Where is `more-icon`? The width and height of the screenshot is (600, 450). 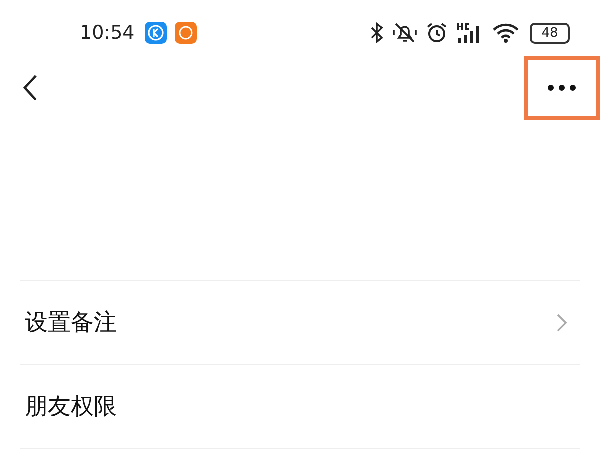 more-icon is located at coordinates (562, 88).